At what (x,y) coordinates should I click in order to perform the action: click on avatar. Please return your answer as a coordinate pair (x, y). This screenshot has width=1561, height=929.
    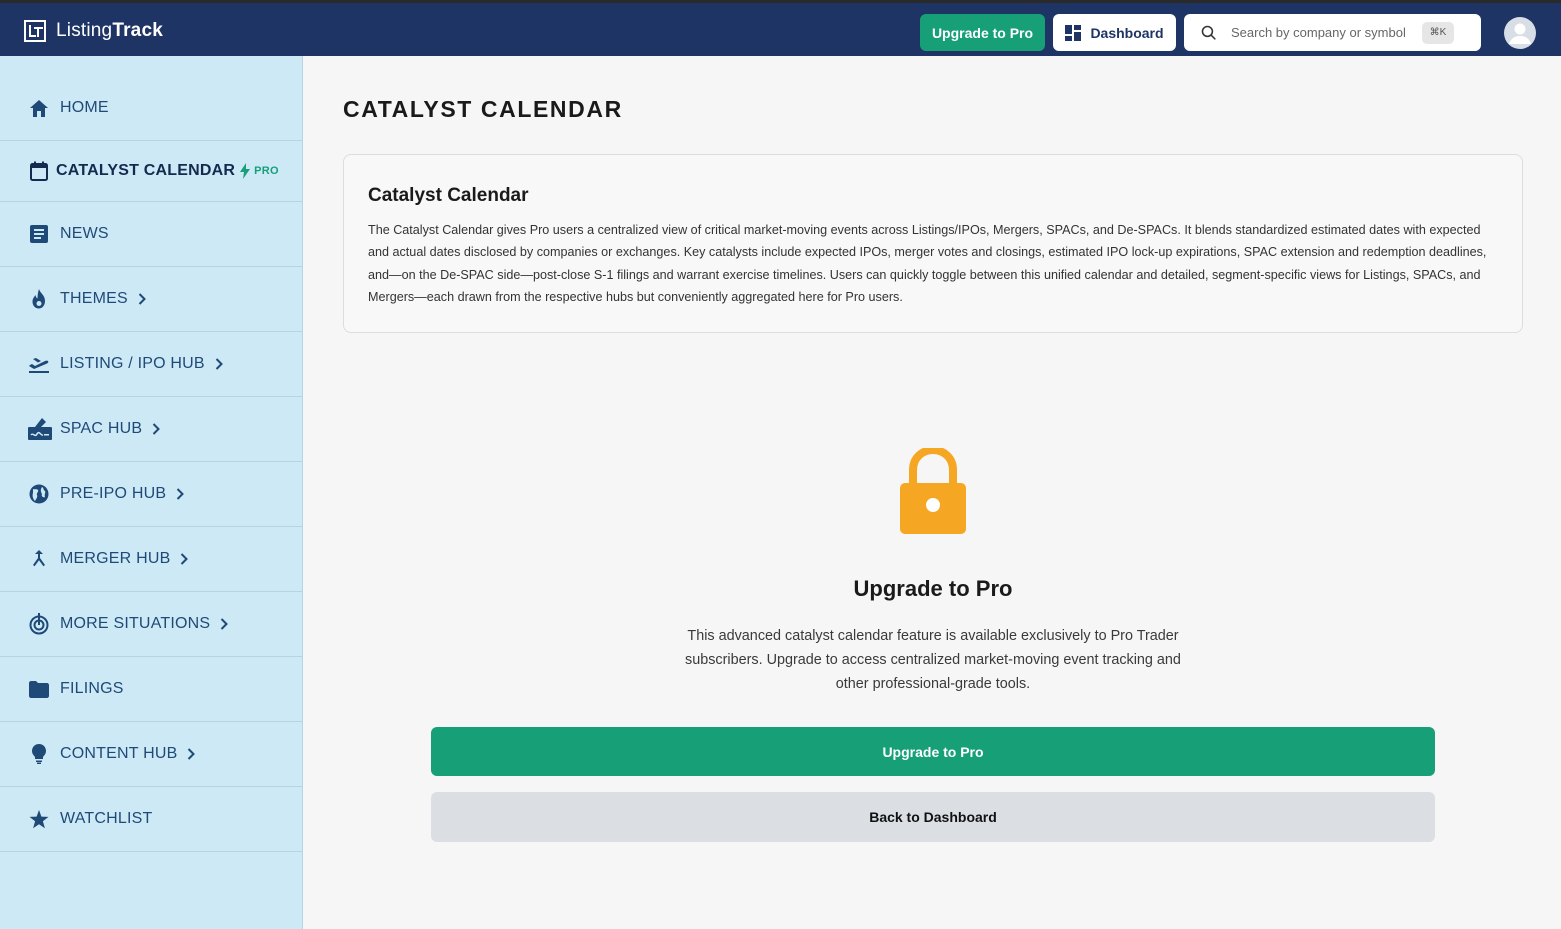
    Looking at the image, I should click on (1520, 33).